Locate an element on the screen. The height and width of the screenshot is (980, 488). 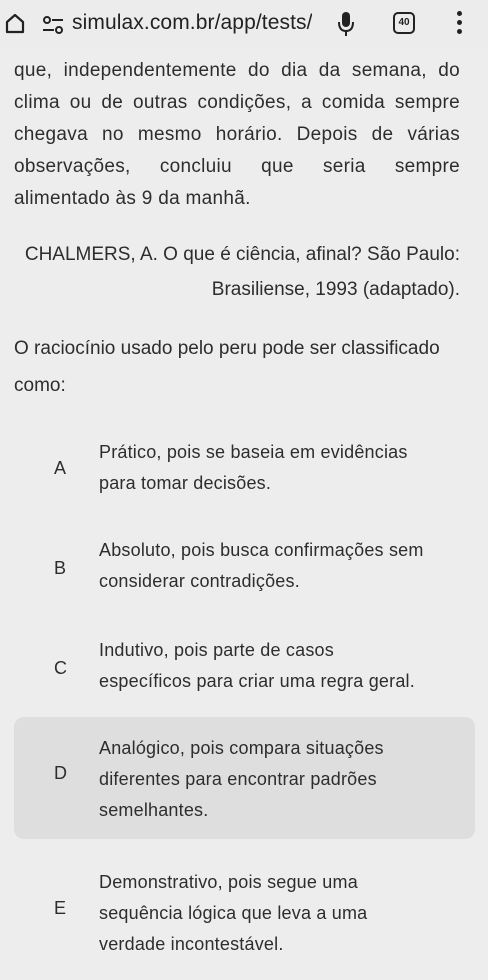
option-letter: E is located at coordinates (60, 908).